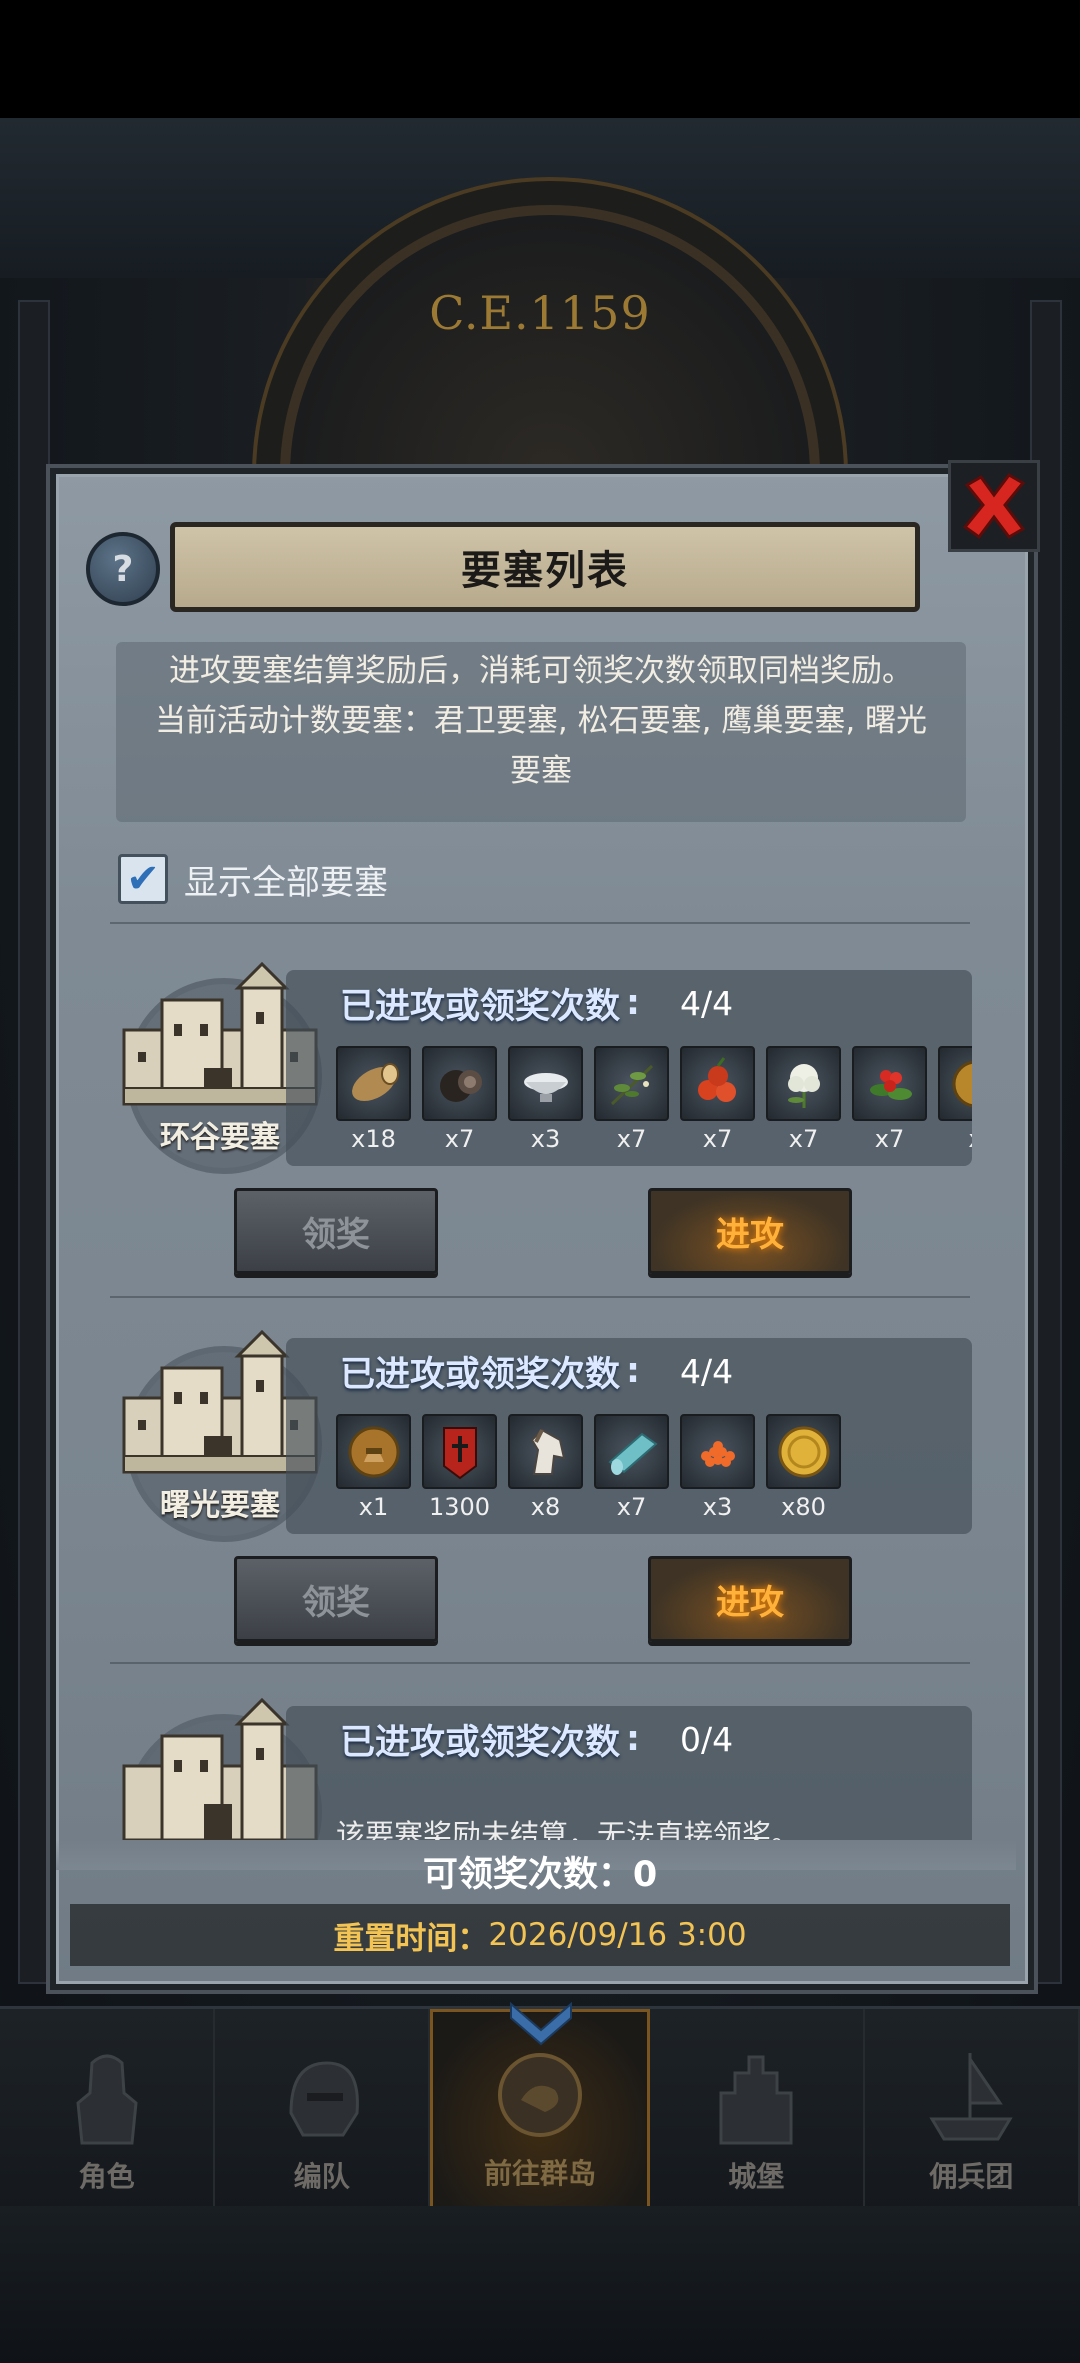 The width and height of the screenshot is (1080, 2363). I want to click on nav-label: 角色, so click(106, 2176).